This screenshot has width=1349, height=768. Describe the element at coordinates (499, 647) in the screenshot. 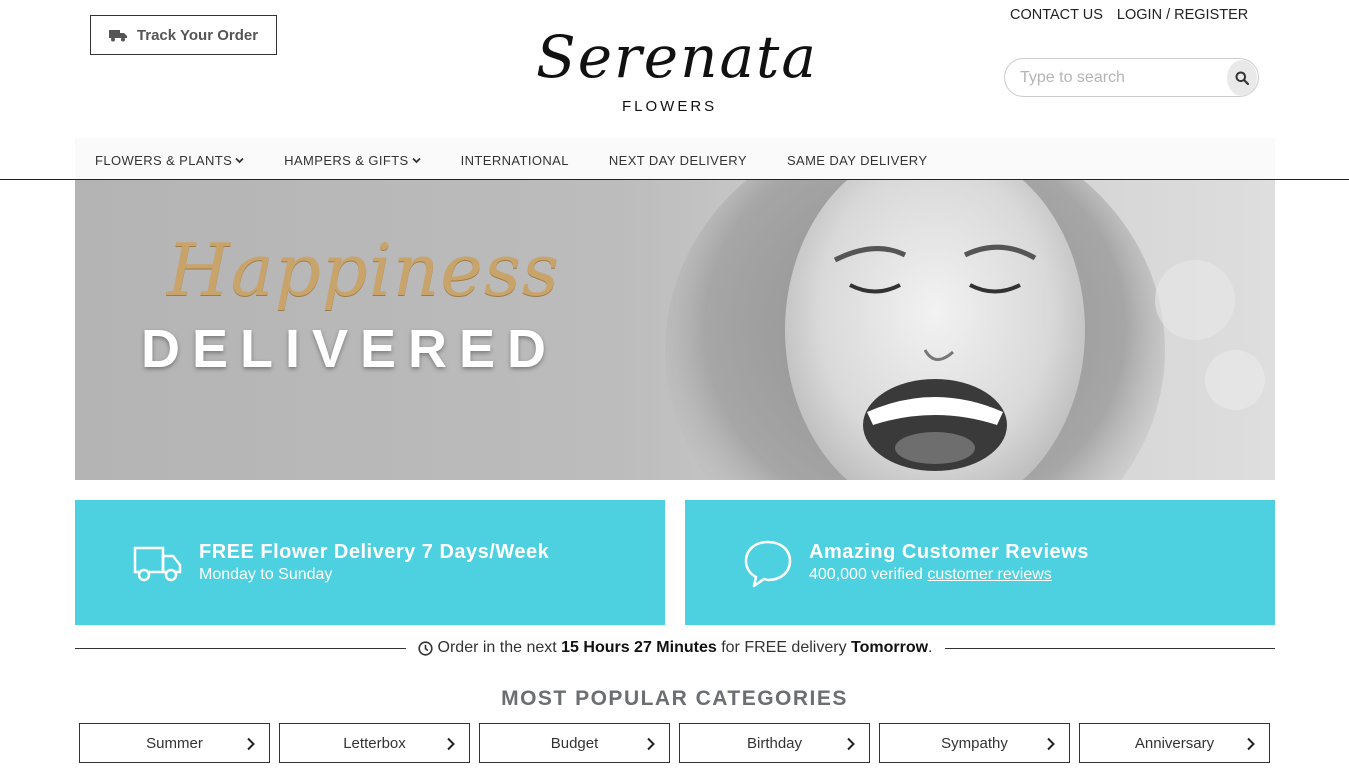

I see `countdown-prefix: Order in the next` at that location.